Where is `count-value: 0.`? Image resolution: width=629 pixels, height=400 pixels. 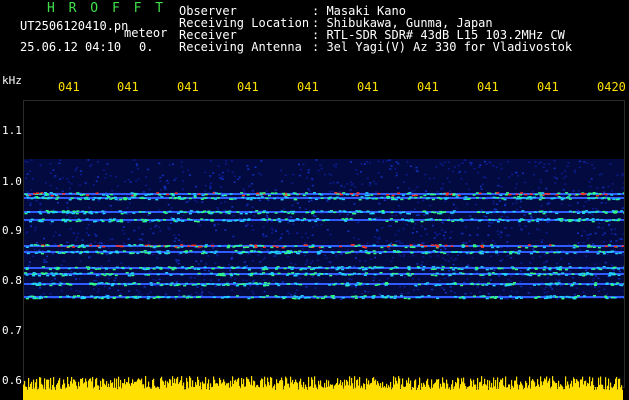 count-value: 0. is located at coordinates (146, 47).